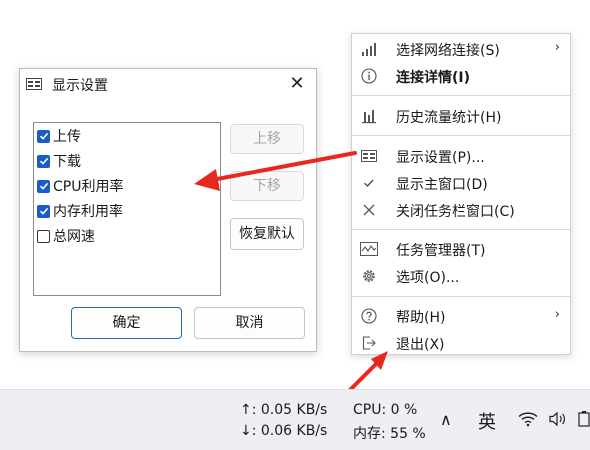 The height and width of the screenshot is (450, 590). What do you see at coordinates (369, 316) in the screenshot?
I see `help-icon` at bounding box center [369, 316].